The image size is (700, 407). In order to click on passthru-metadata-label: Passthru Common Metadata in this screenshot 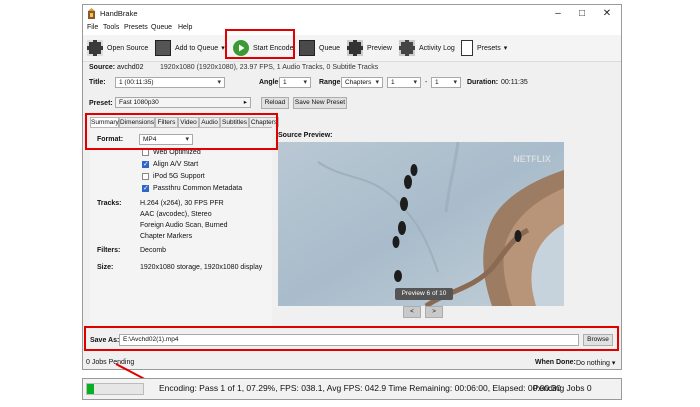, I will do `click(198, 188)`.